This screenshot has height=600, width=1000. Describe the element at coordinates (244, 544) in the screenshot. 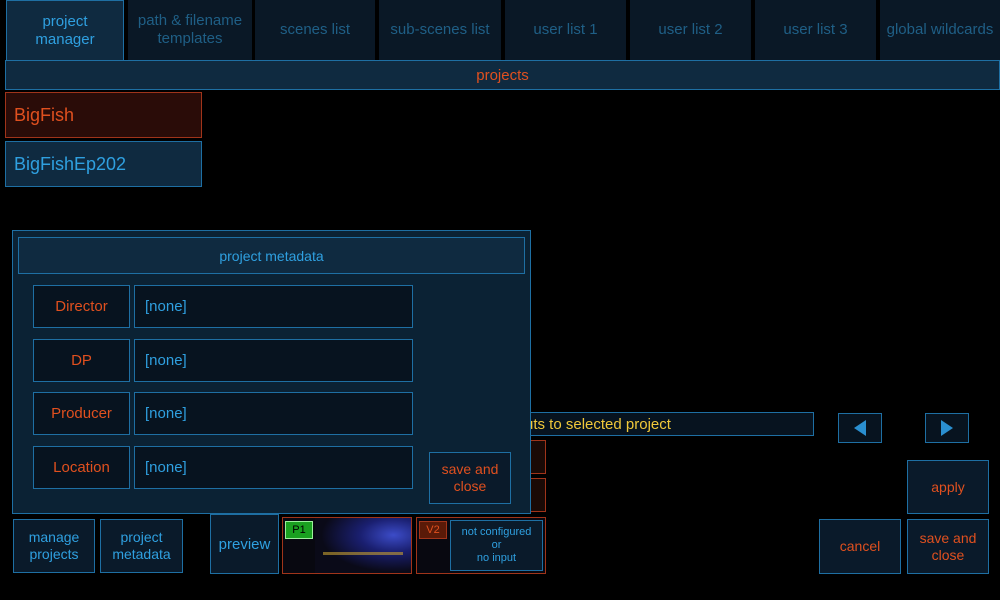

I see `preview-button: preview` at that location.